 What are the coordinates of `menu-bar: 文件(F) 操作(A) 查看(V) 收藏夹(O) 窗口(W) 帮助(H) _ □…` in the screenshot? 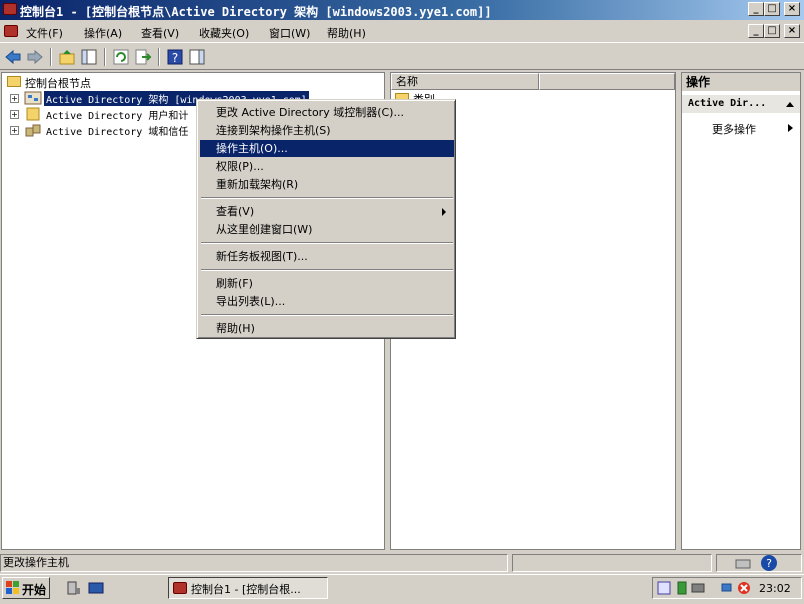 It's located at (402, 32).